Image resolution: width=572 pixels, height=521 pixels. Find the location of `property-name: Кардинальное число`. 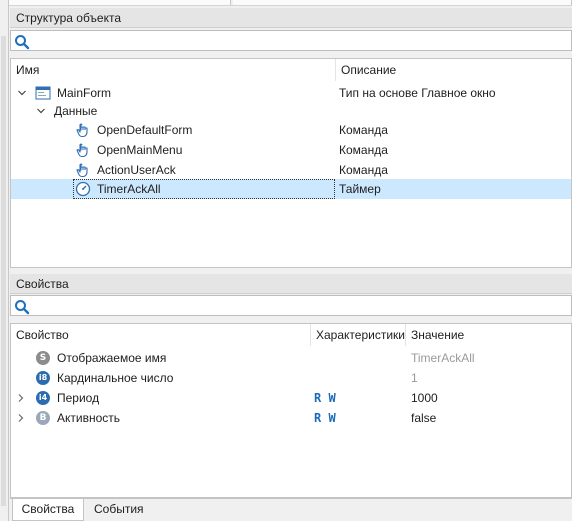

property-name: Кардинальное число is located at coordinates (115, 378).